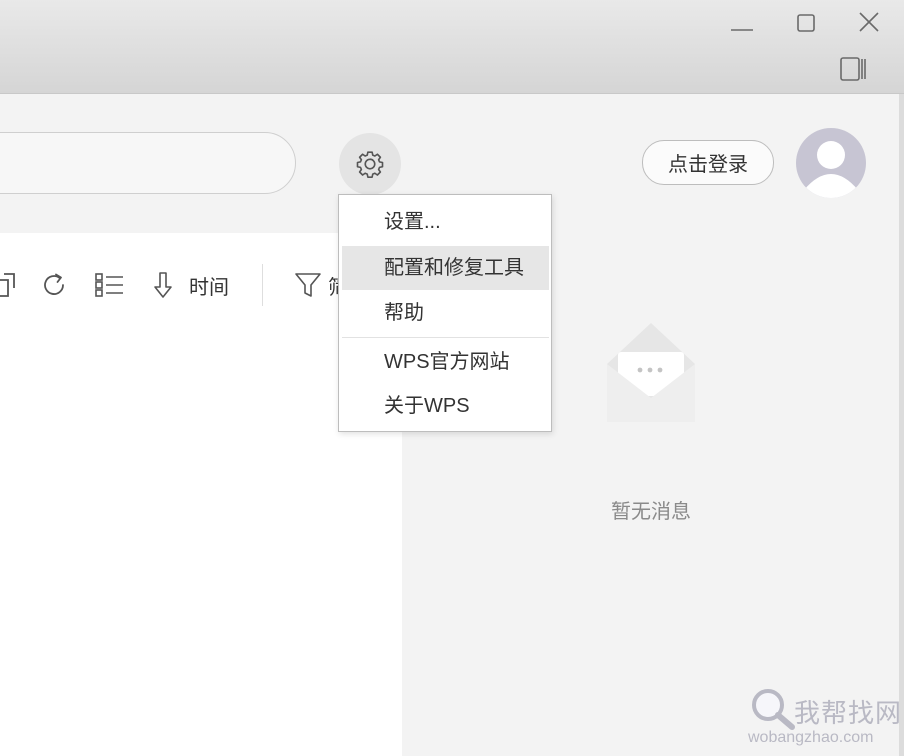 Image resolution: width=904 pixels, height=756 pixels. What do you see at coordinates (445, 406) in the screenshot?
I see `menu-item-about: 关于WPS` at bounding box center [445, 406].